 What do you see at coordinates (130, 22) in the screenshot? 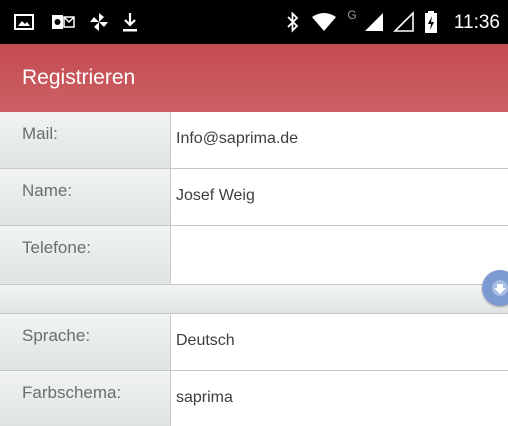
I see `download-icon` at bounding box center [130, 22].